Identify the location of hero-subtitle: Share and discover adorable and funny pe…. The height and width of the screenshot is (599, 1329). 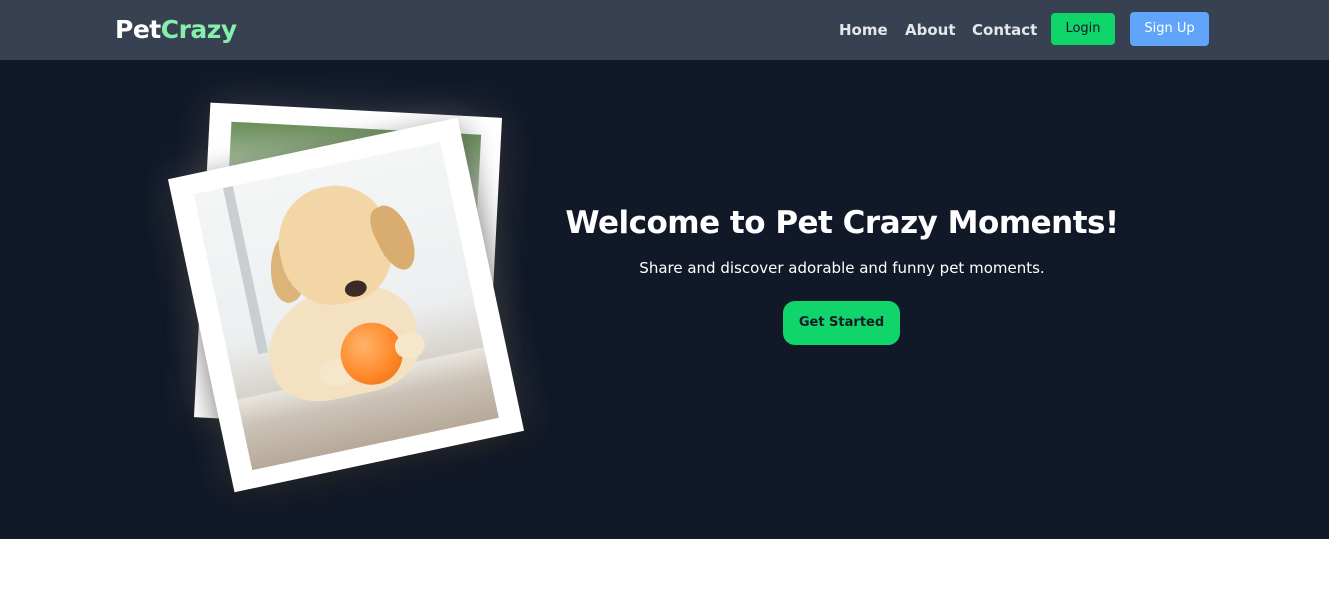
(842, 268).